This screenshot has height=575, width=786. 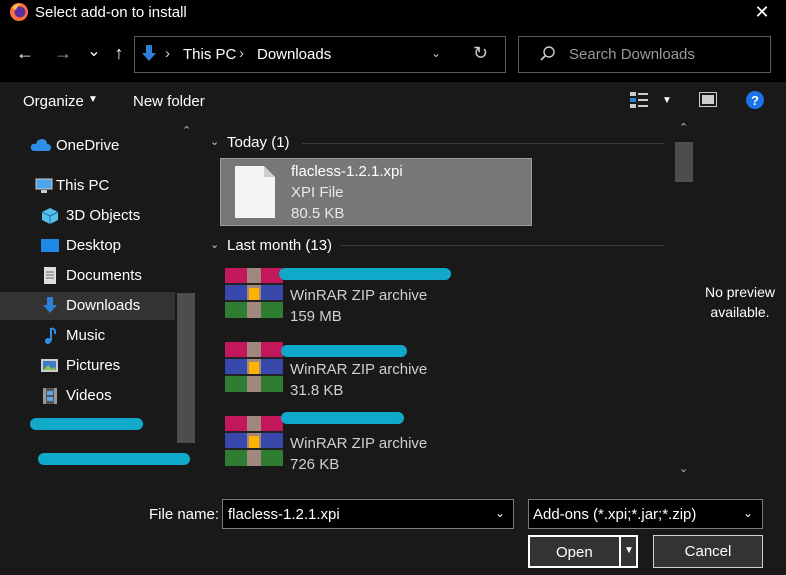 I want to click on file-type-filter-value: Add-ons (*.xpi;*.jar;*.zip), so click(x=615, y=514).